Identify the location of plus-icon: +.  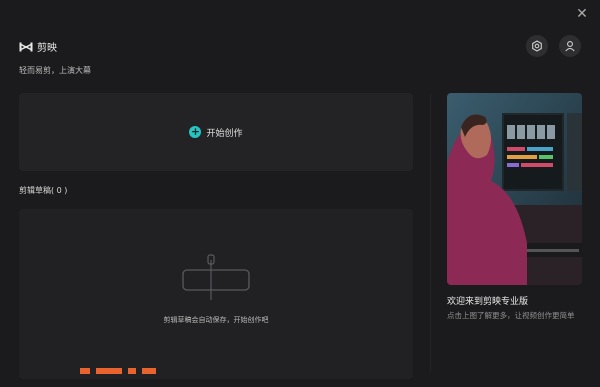
(195, 131).